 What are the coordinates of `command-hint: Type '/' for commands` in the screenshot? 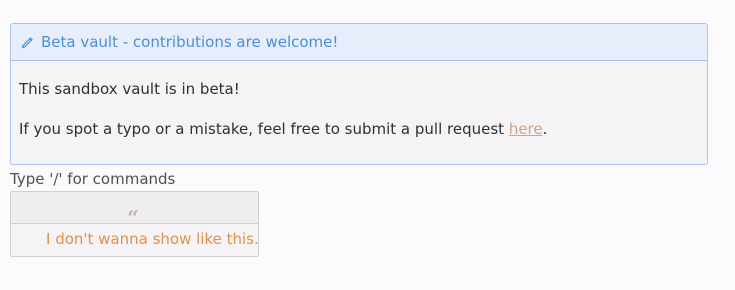 It's located at (93, 179).